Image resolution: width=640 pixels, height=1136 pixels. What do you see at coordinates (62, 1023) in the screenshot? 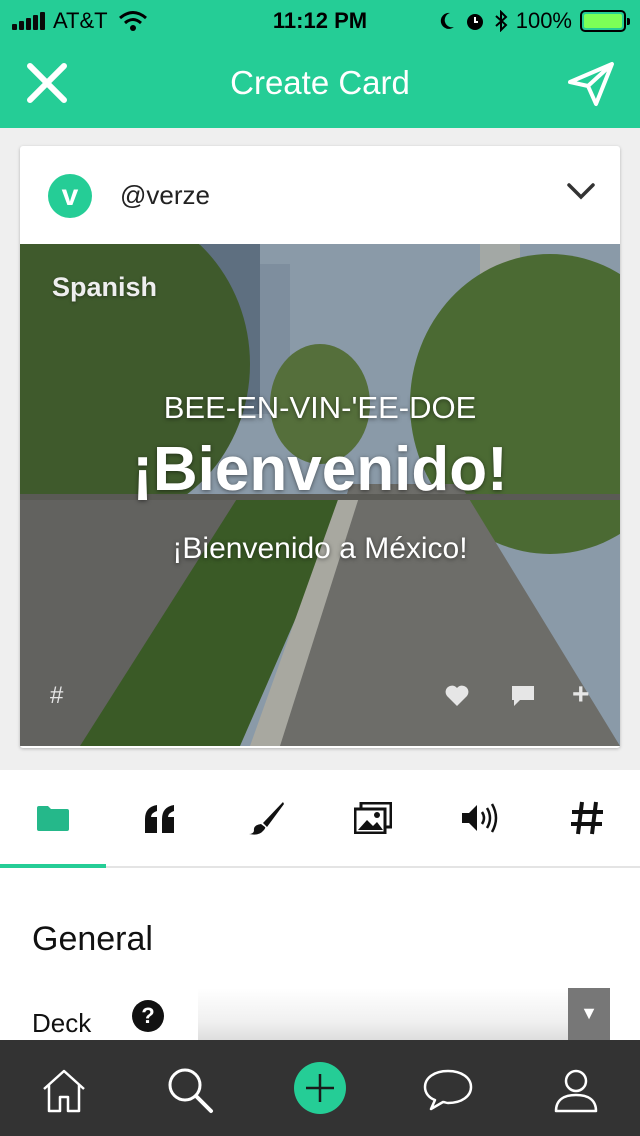
I see `deck-label: Deck` at bounding box center [62, 1023].